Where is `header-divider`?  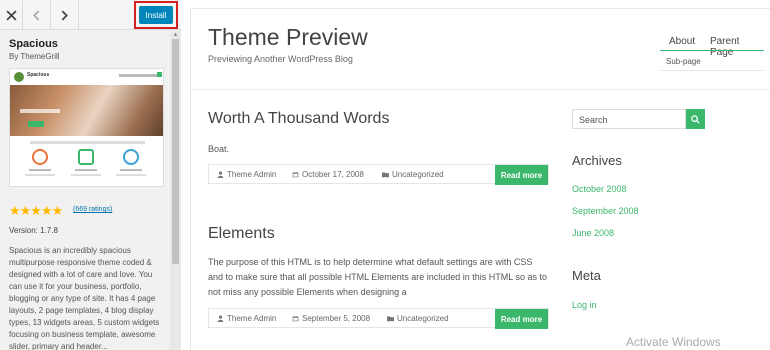 header-divider is located at coordinates (480, 89).